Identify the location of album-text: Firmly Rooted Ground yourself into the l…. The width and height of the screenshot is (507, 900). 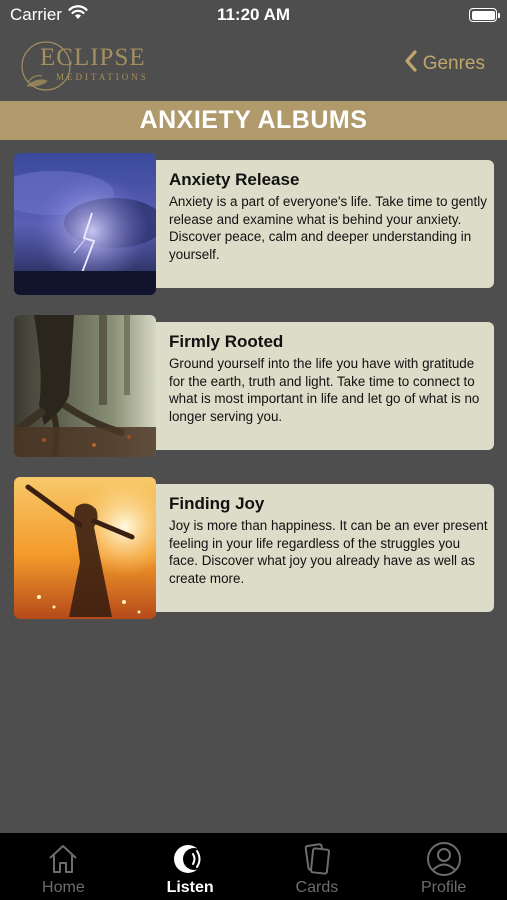
(329, 378).